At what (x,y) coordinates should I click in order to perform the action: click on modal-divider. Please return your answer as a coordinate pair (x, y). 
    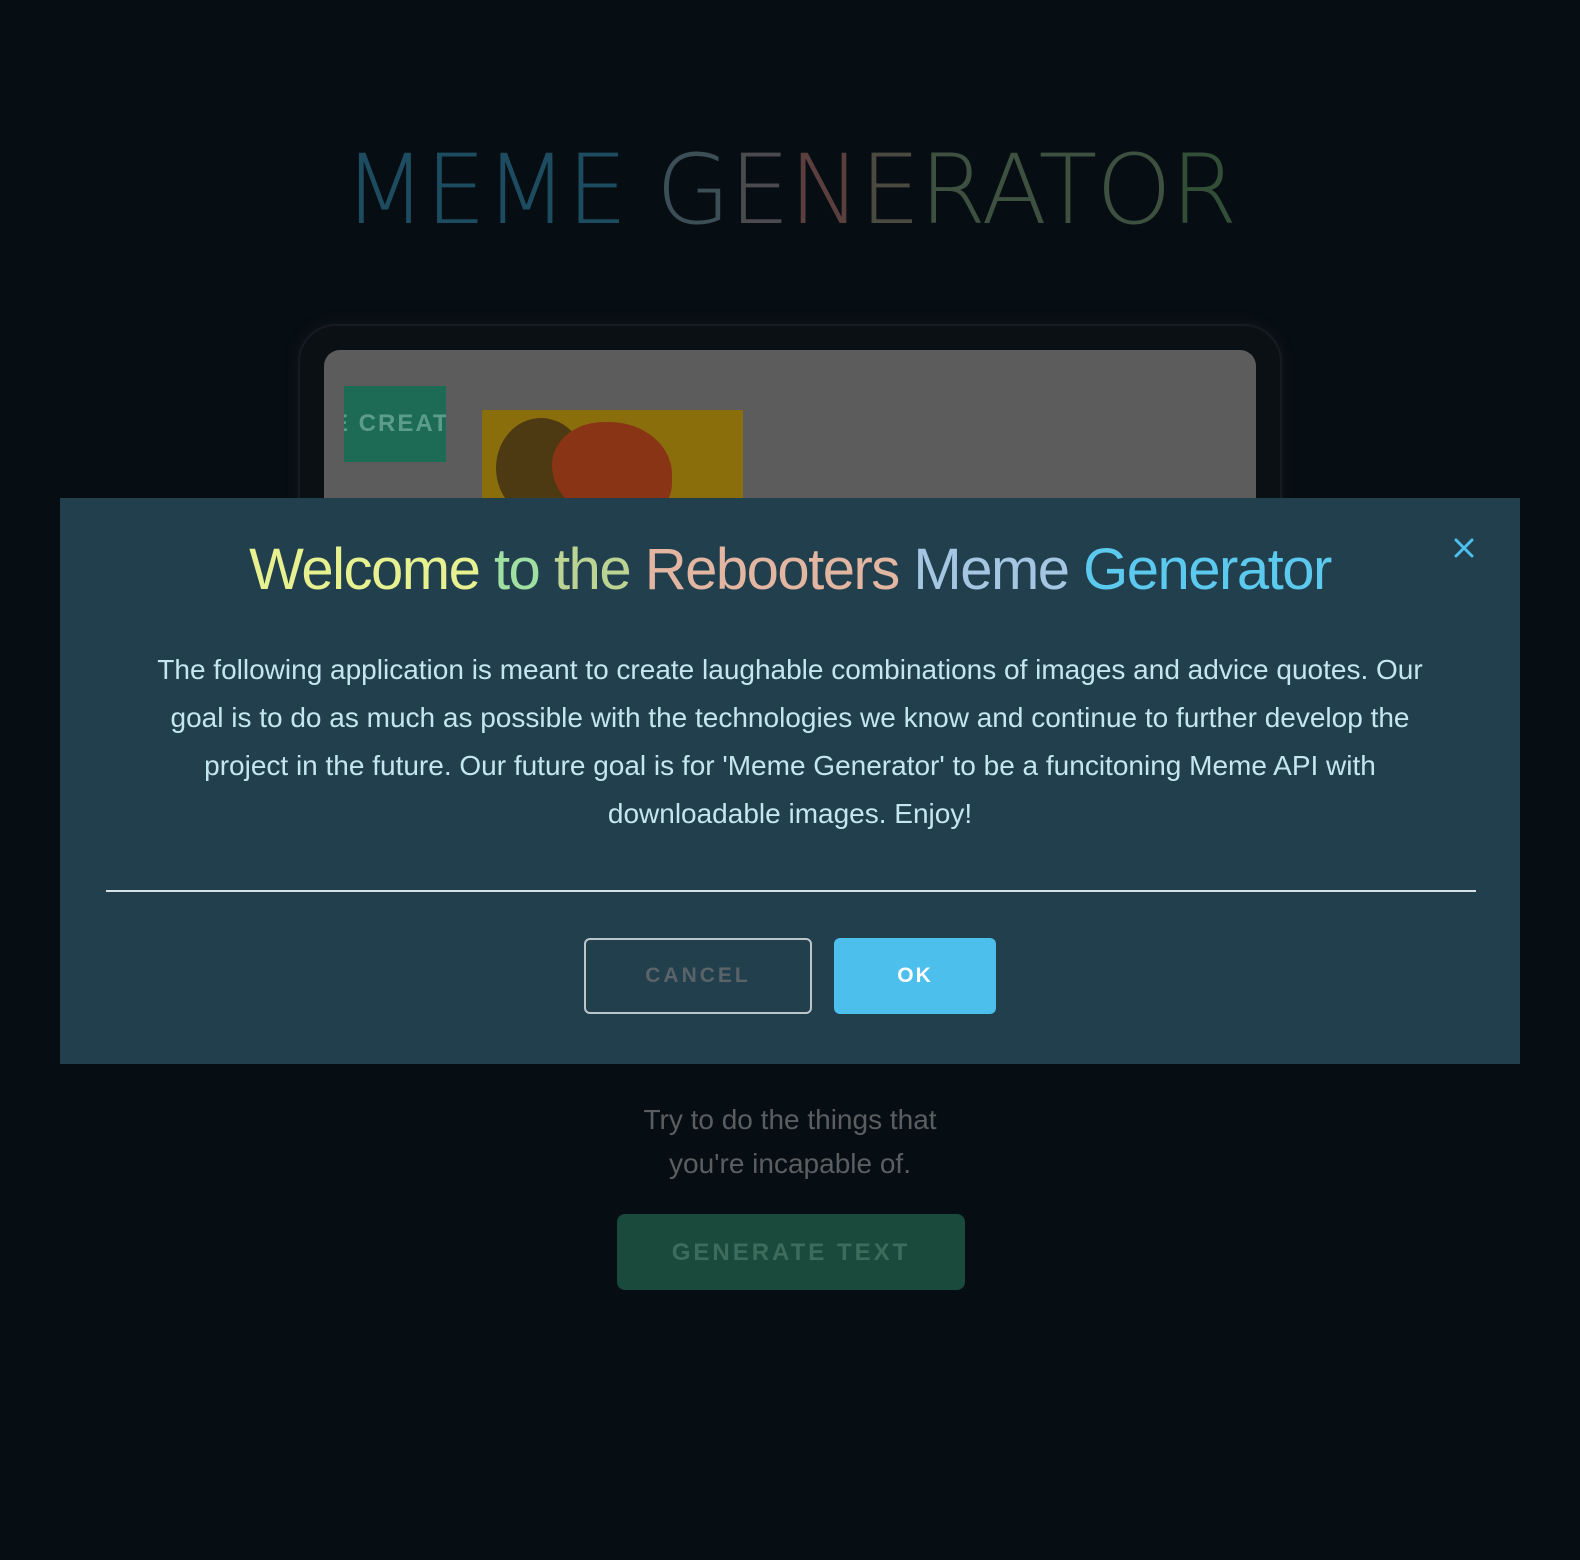
    Looking at the image, I should click on (791, 891).